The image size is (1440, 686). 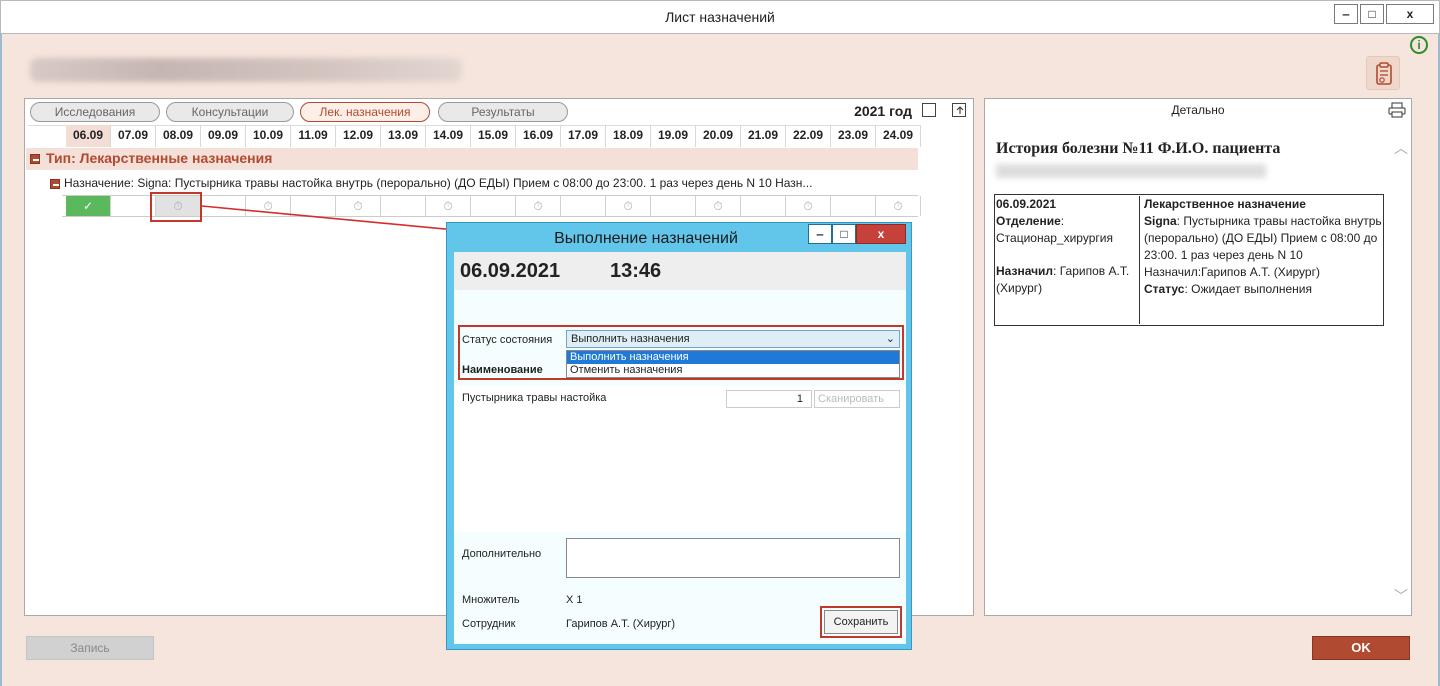 What do you see at coordinates (959, 110) in the screenshot?
I see `export-icon` at bounding box center [959, 110].